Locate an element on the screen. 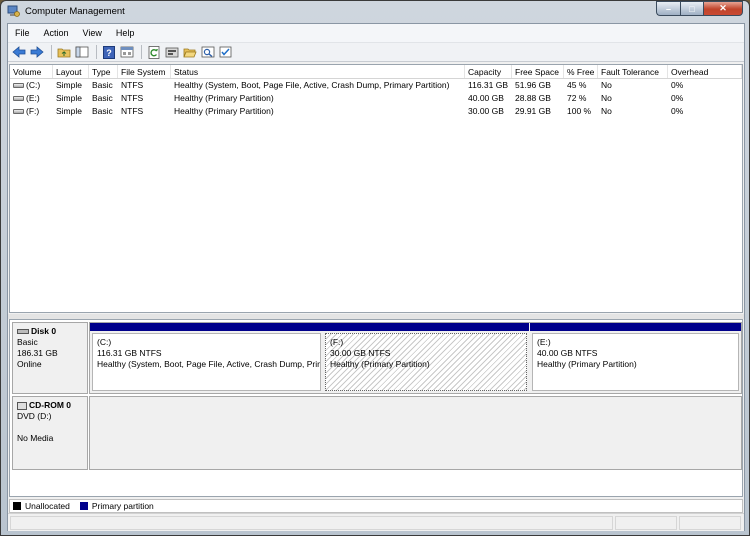 The width and height of the screenshot is (750, 536). cell-volume: (E:) is located at coordinates (31, 98).